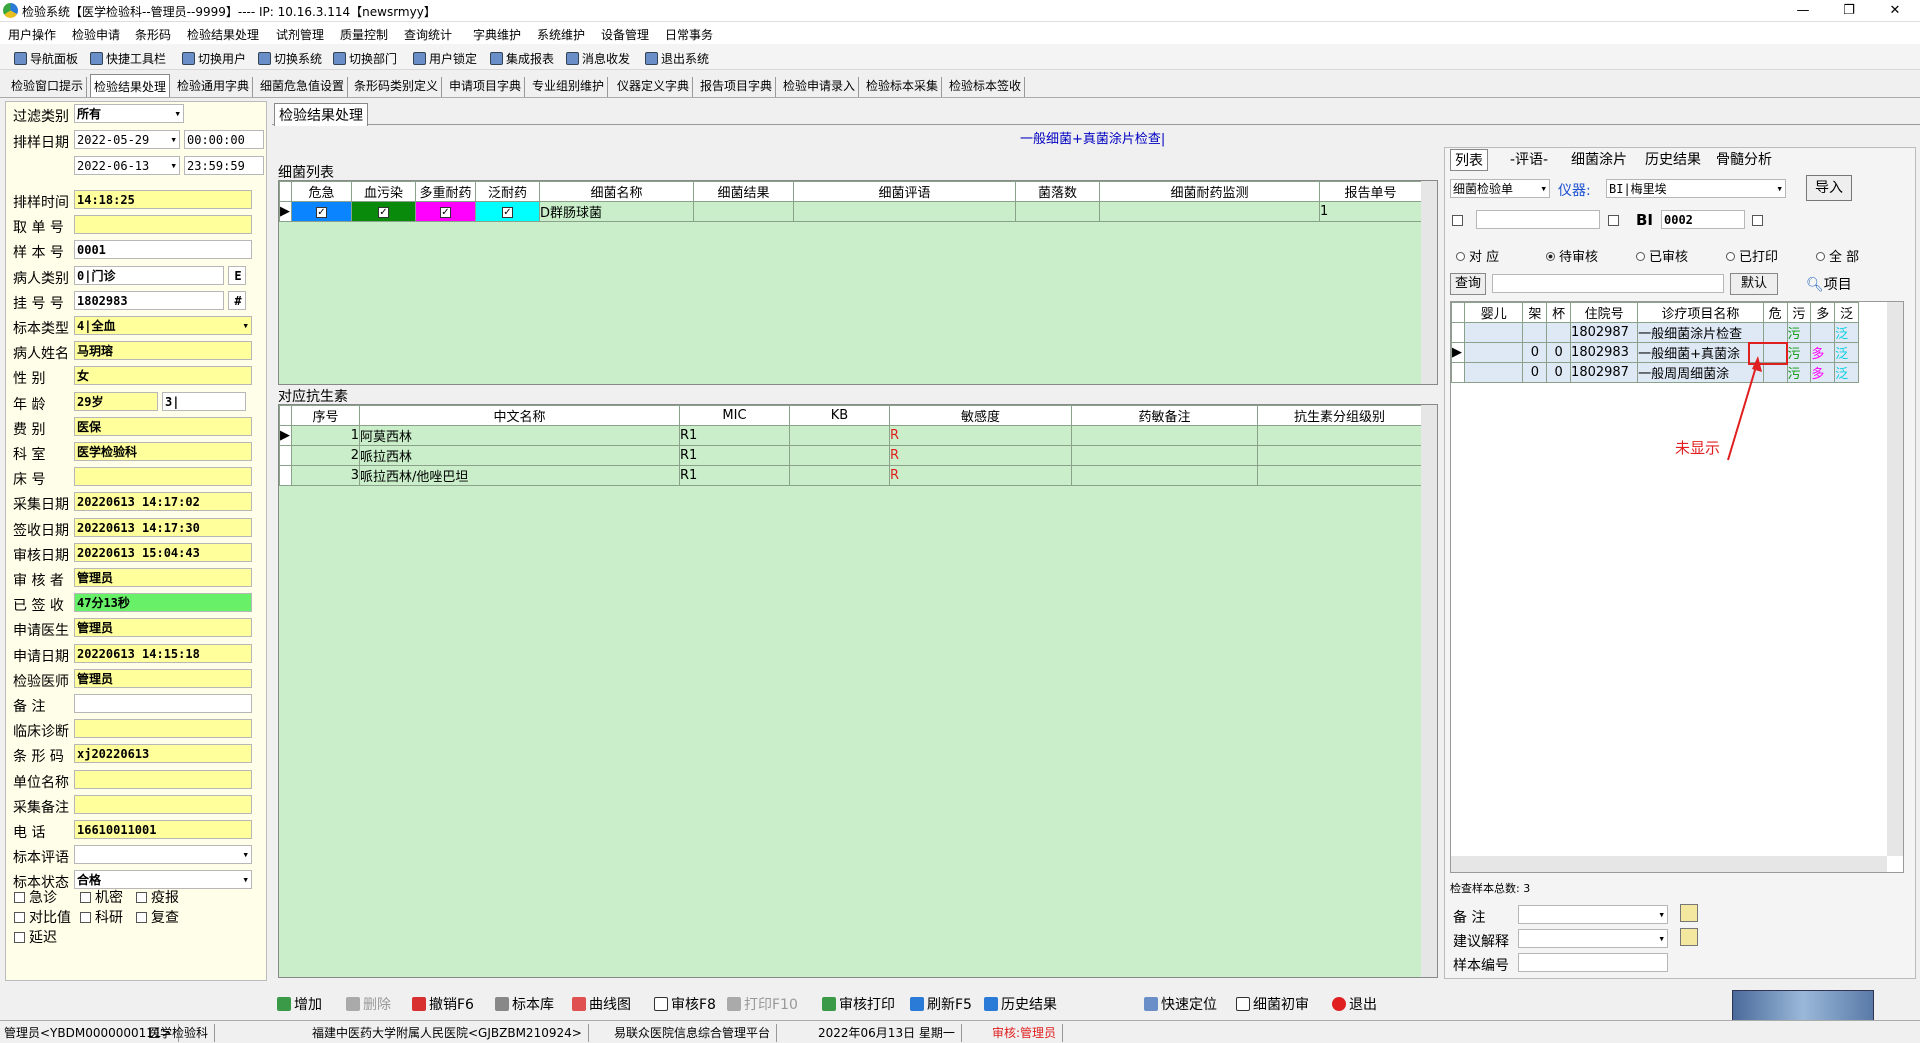  What do you see at coordinates (1689, 913) in the screenshot?
I see `edit-icon` at bounding box center [1689, 913].